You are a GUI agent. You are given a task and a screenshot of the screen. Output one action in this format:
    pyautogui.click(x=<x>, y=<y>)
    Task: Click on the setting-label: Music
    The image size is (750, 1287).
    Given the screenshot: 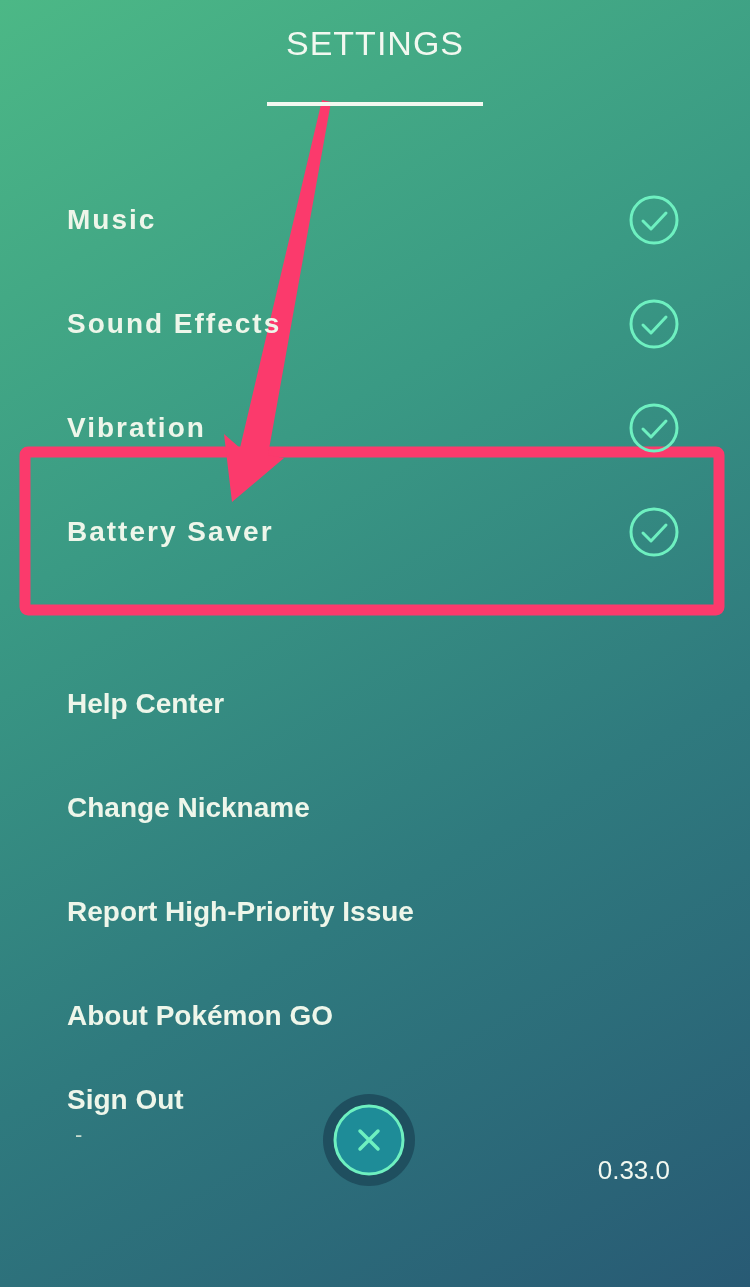 What is the action you would take?
    pyautogui.click(x=112, y=220)
    